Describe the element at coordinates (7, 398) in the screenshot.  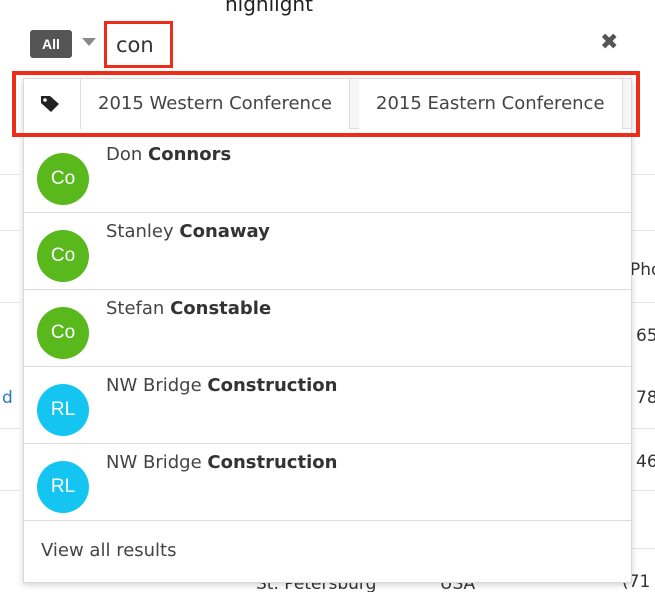
I see `record-link: d` at that location.